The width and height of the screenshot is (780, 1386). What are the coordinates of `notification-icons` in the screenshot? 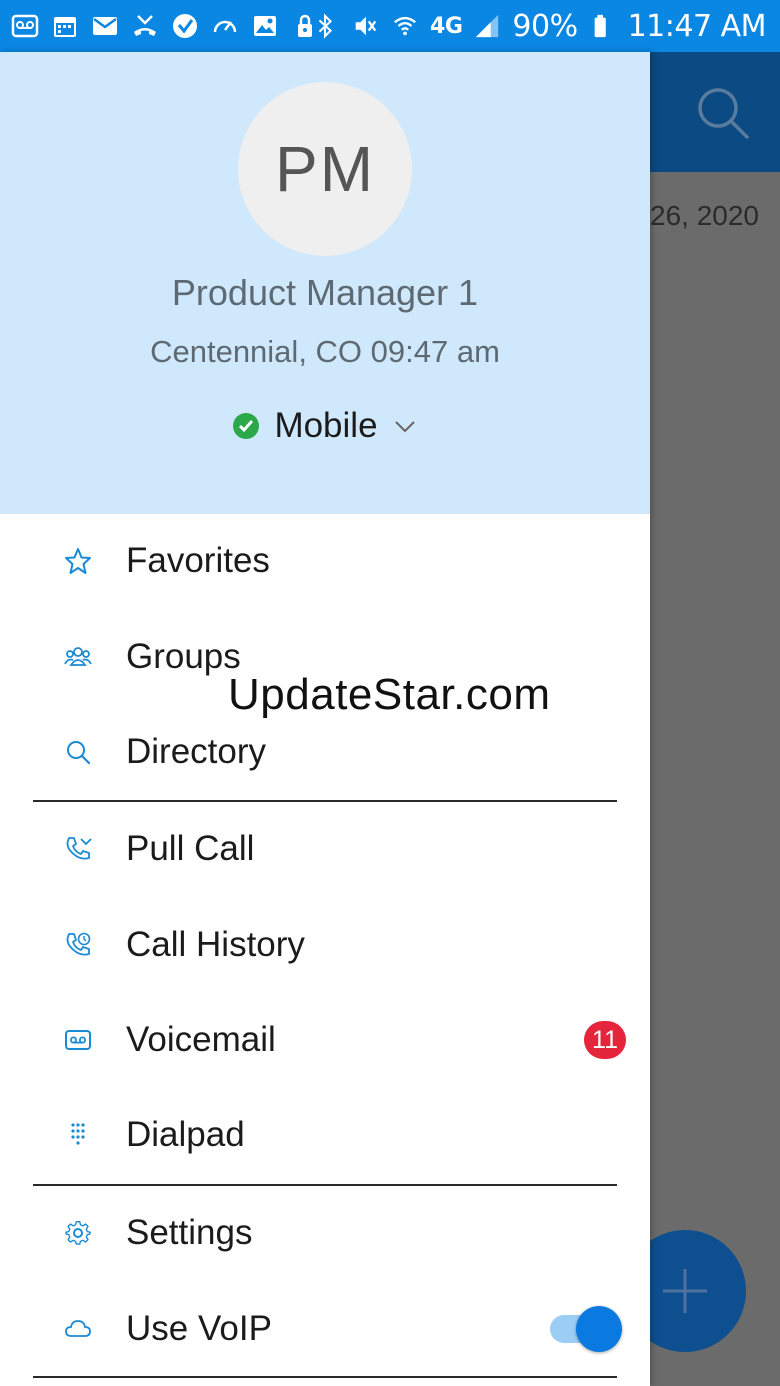 It's located at (165, 26).